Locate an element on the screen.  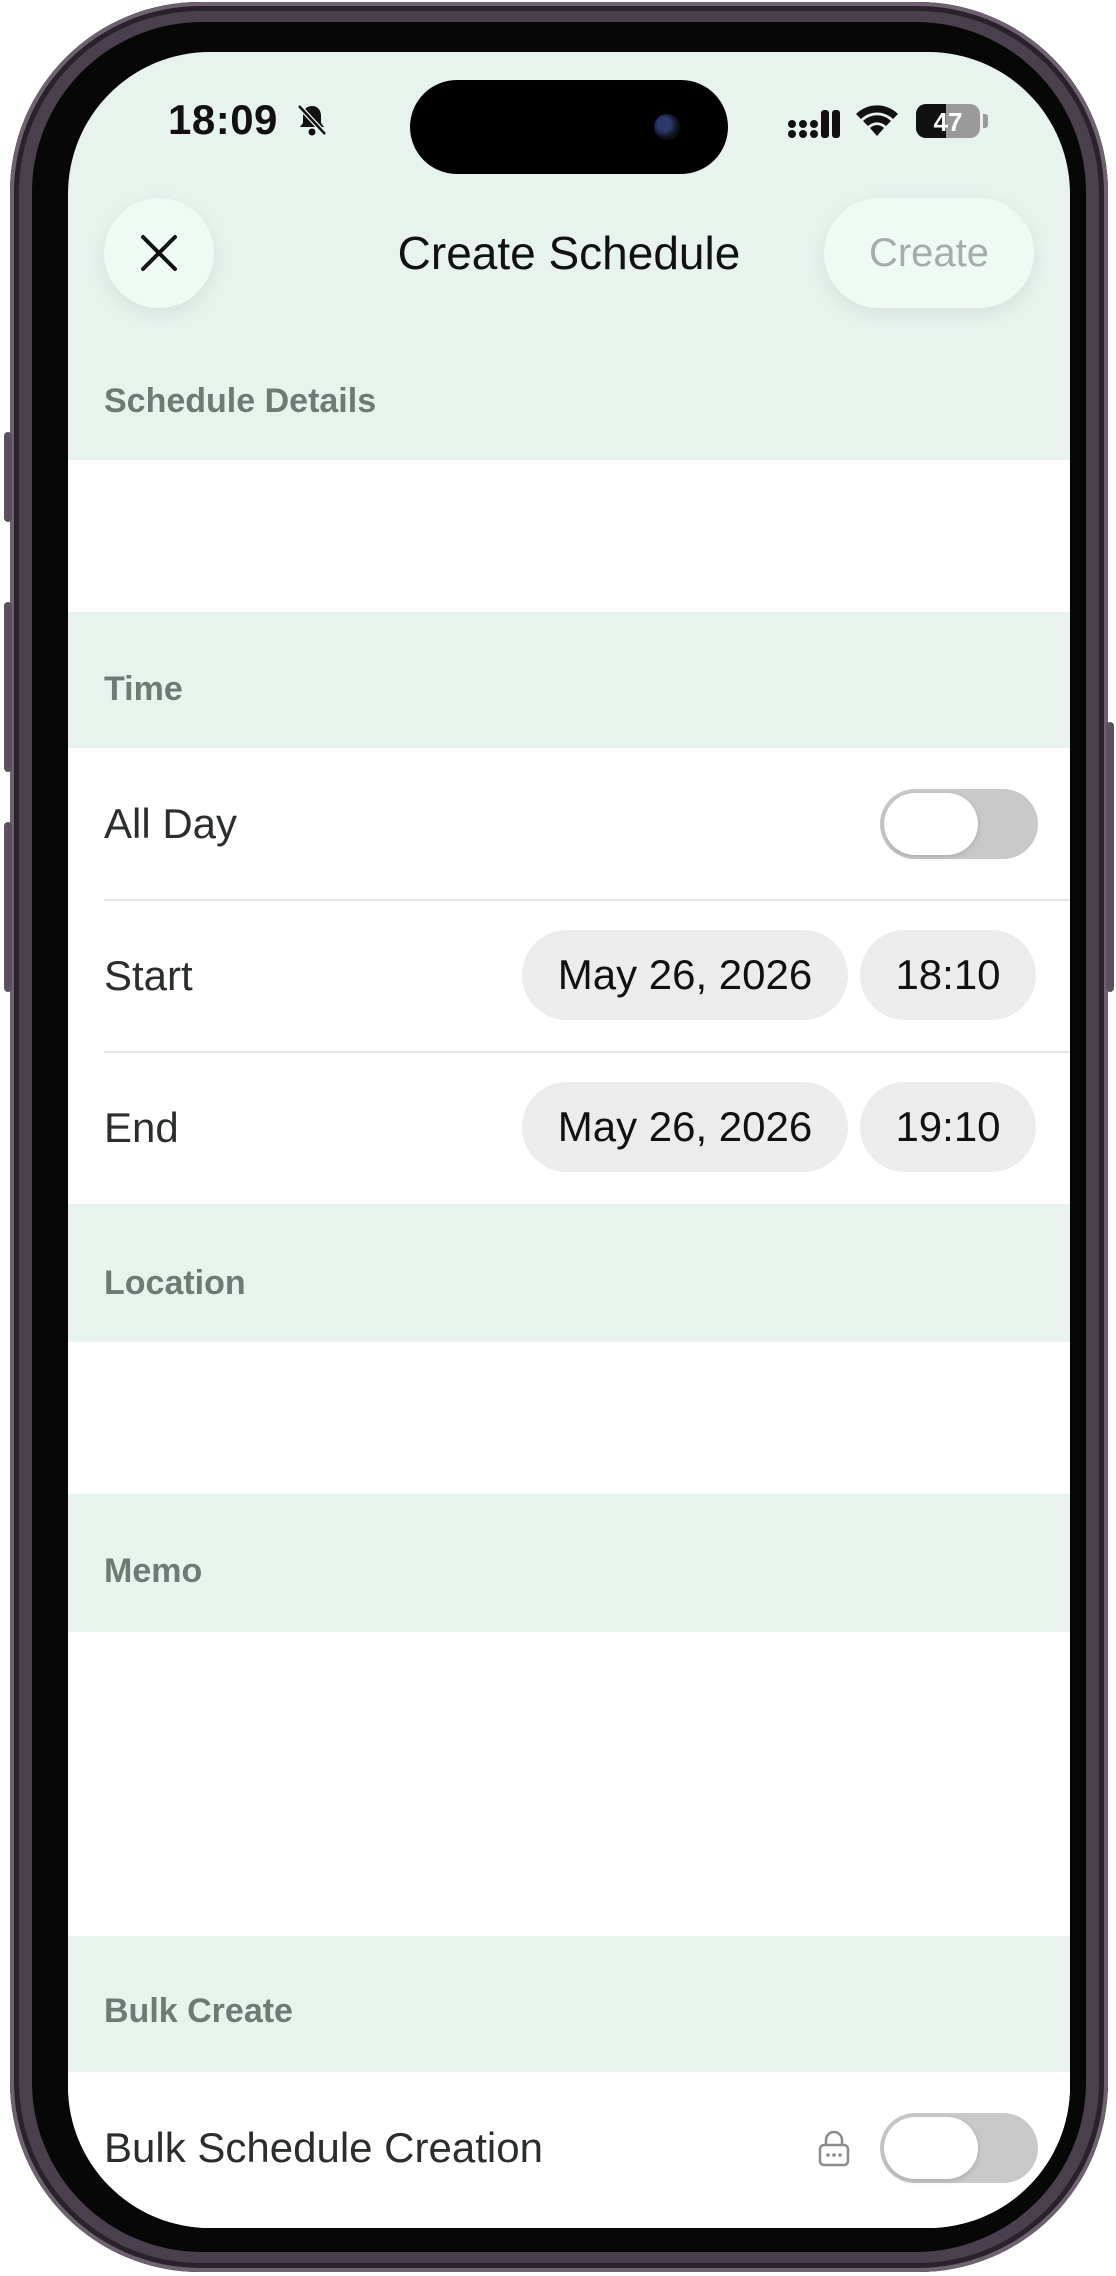
all-day-toggle is located at coordinates (959, 824).